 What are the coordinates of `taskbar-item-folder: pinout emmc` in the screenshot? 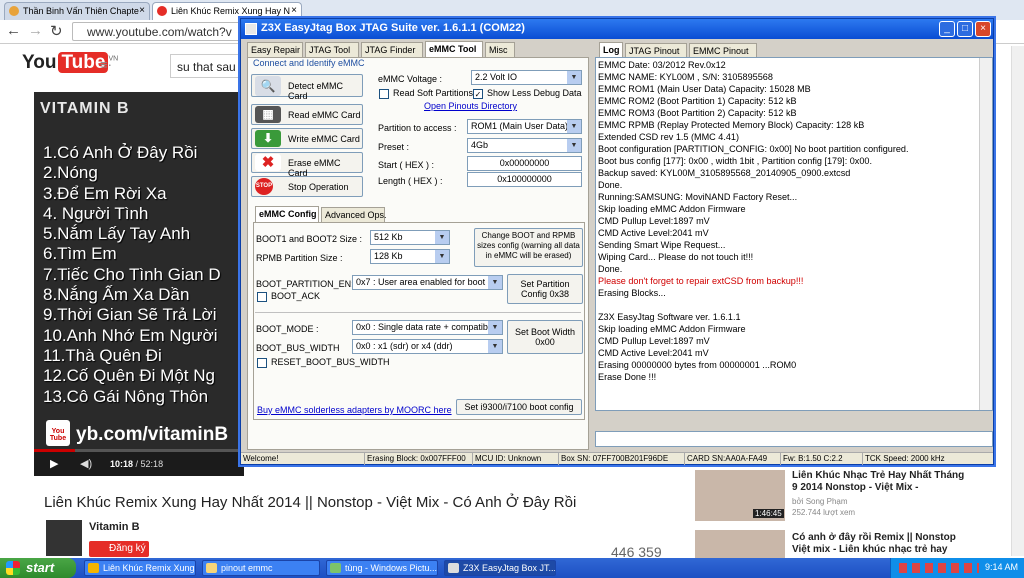 It's located at (261, 568).